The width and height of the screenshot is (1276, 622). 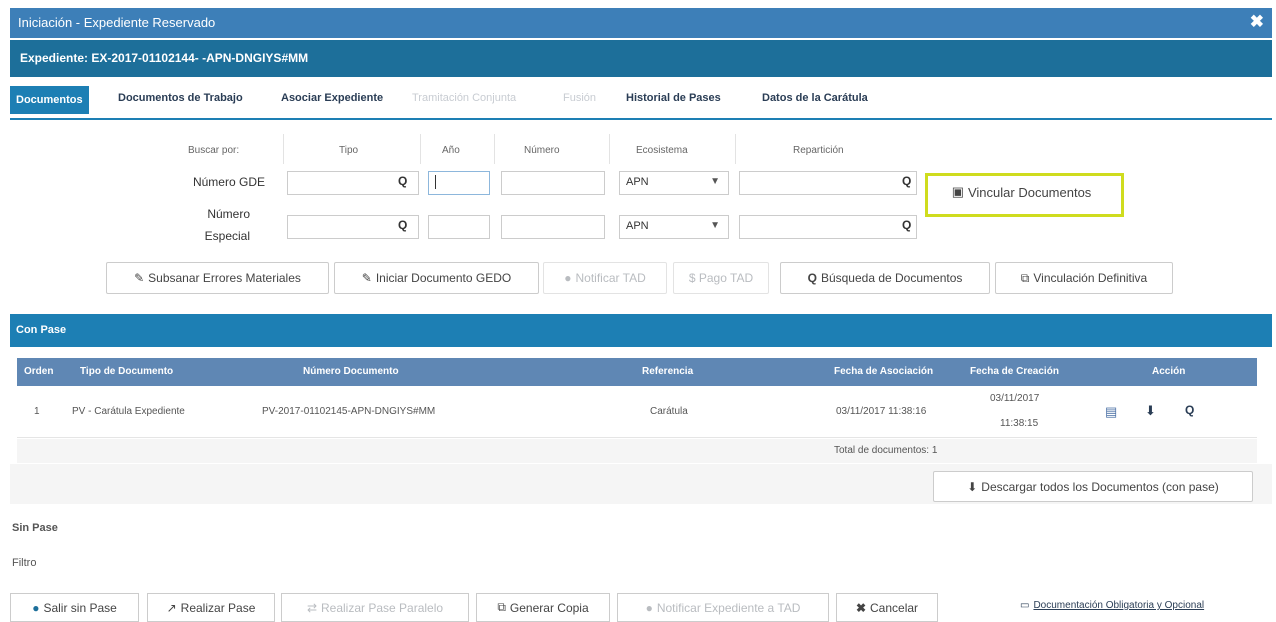 What do you see at coordinates (49, 100) in the screenshot?
I see `tab-documentos: Documentos` at bounding box center [49, 100].